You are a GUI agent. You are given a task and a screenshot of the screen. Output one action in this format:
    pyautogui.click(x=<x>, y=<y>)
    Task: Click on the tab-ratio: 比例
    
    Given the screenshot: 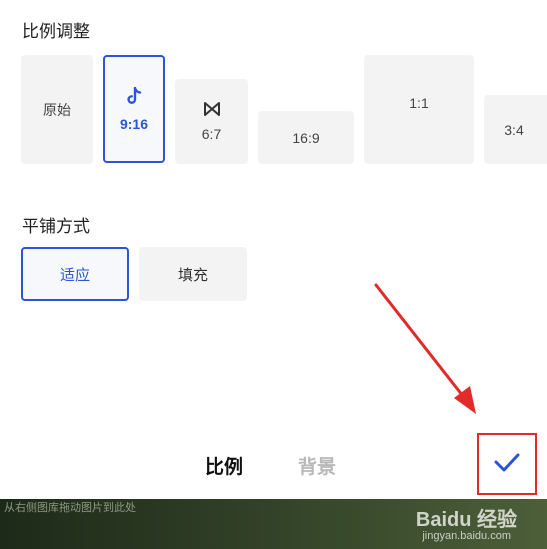 What is the action you would take?
    pyautogui.click(x=224, y=465)
    